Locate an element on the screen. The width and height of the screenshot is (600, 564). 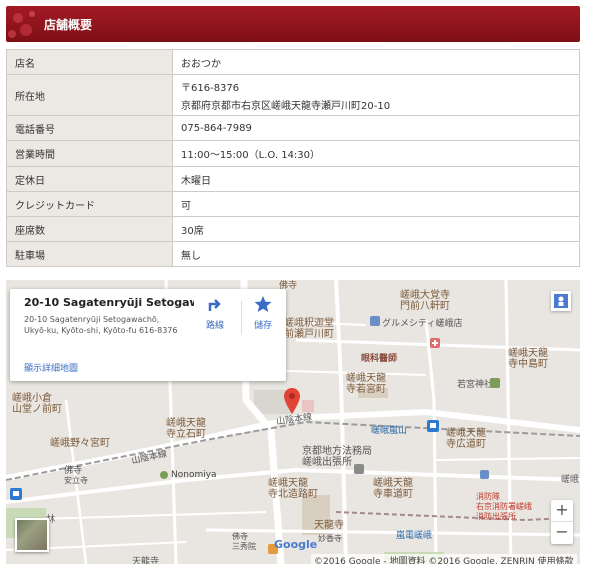
street-view-button is located at coordinates (561, 301).